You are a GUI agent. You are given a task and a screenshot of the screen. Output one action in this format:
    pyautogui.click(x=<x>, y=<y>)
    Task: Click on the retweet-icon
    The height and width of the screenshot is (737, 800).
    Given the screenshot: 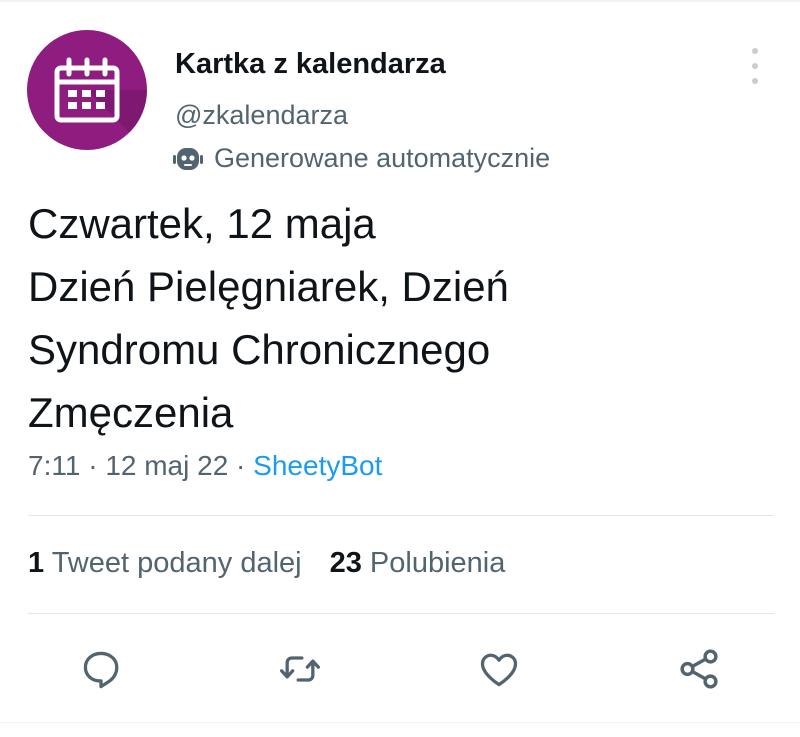 What is the action you would take?
    pyautogui.click(x=300, y=669)
    